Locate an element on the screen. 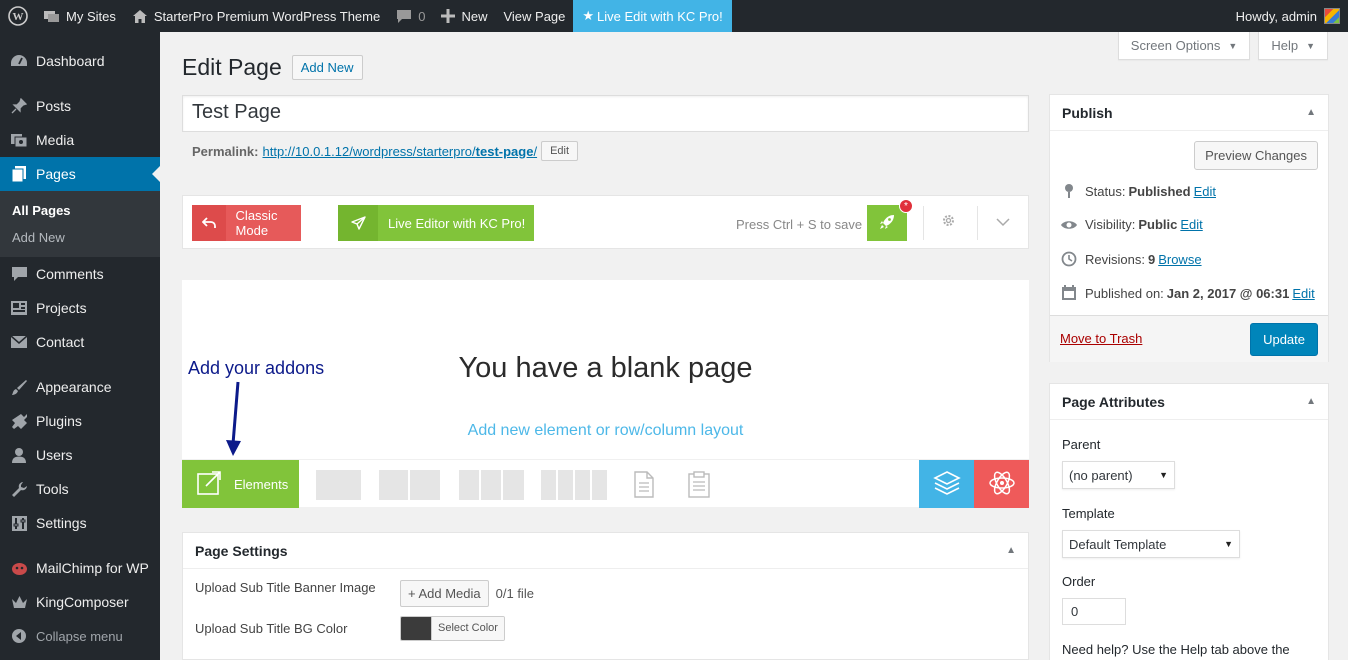 The image size is (1348, 660). revisions-label: Revisions: is located at coordinates (1115, 259).